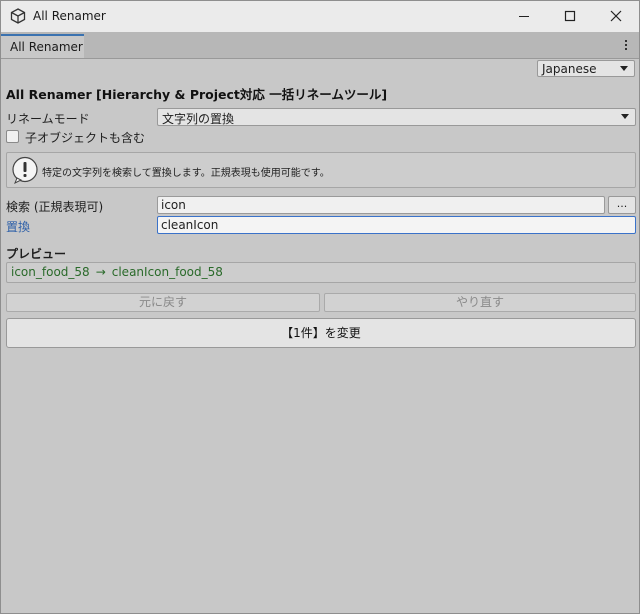 The height and width of the screenshot is (614, 640). What do you see at coordinates (36, 254) in the screenshot?
I see `preview-title: プレビュー` at bounding box center [36, 254].